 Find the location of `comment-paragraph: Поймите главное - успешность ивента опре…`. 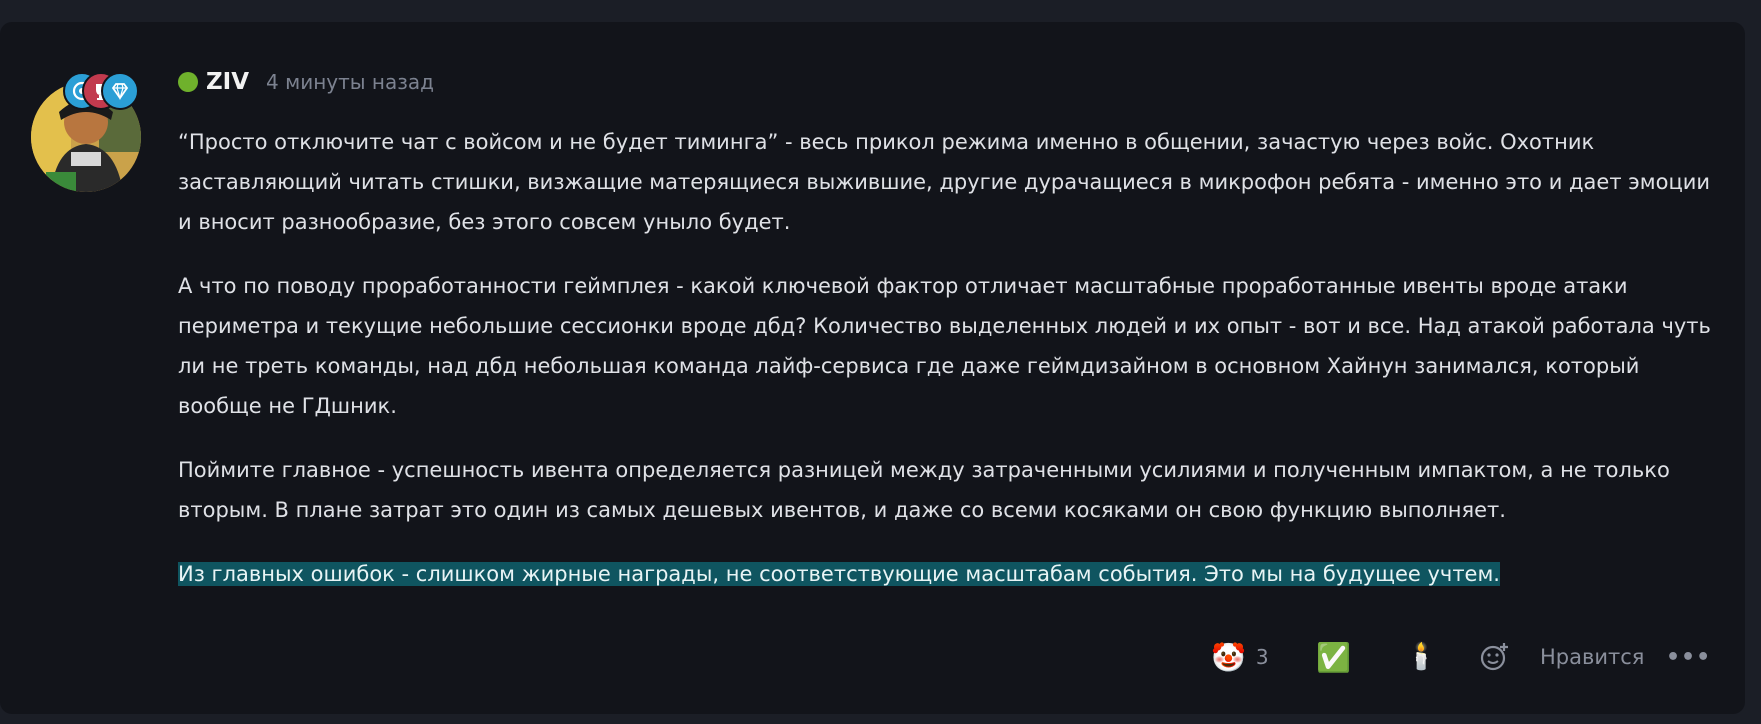

comment-paragraph: Поймите главное - успешность ивента опре… is located at coordinates (924, 490).